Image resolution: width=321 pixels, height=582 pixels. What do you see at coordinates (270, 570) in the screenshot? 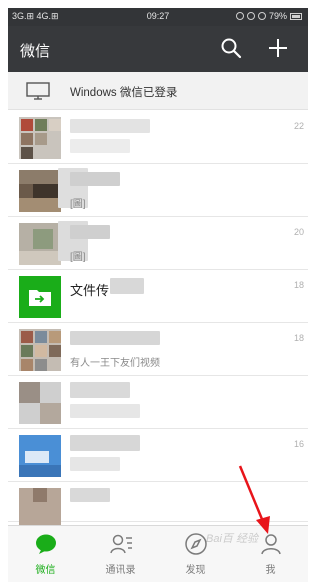
I see `tab-label: 我` at bounding box center [270, 570].